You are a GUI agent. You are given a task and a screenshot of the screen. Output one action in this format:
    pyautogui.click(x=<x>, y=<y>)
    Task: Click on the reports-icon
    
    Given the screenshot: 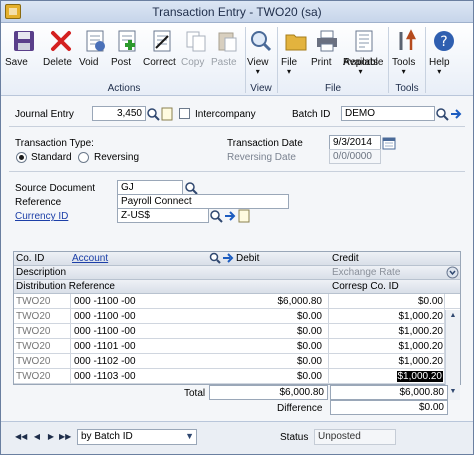 What is the action you would take?
    pyautogui.click(x=364, y=41)
    